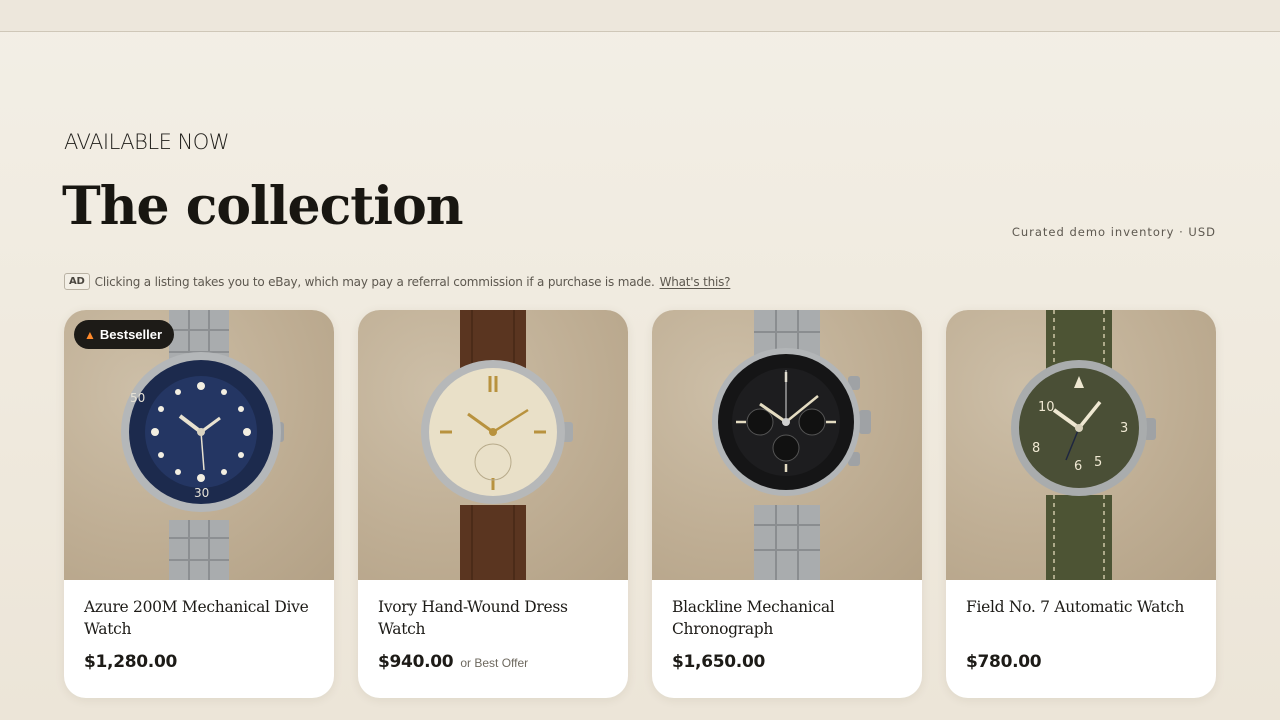  I want to click on product-name: Azure 200M Mechanical Dive Watch, so click(196, 618).